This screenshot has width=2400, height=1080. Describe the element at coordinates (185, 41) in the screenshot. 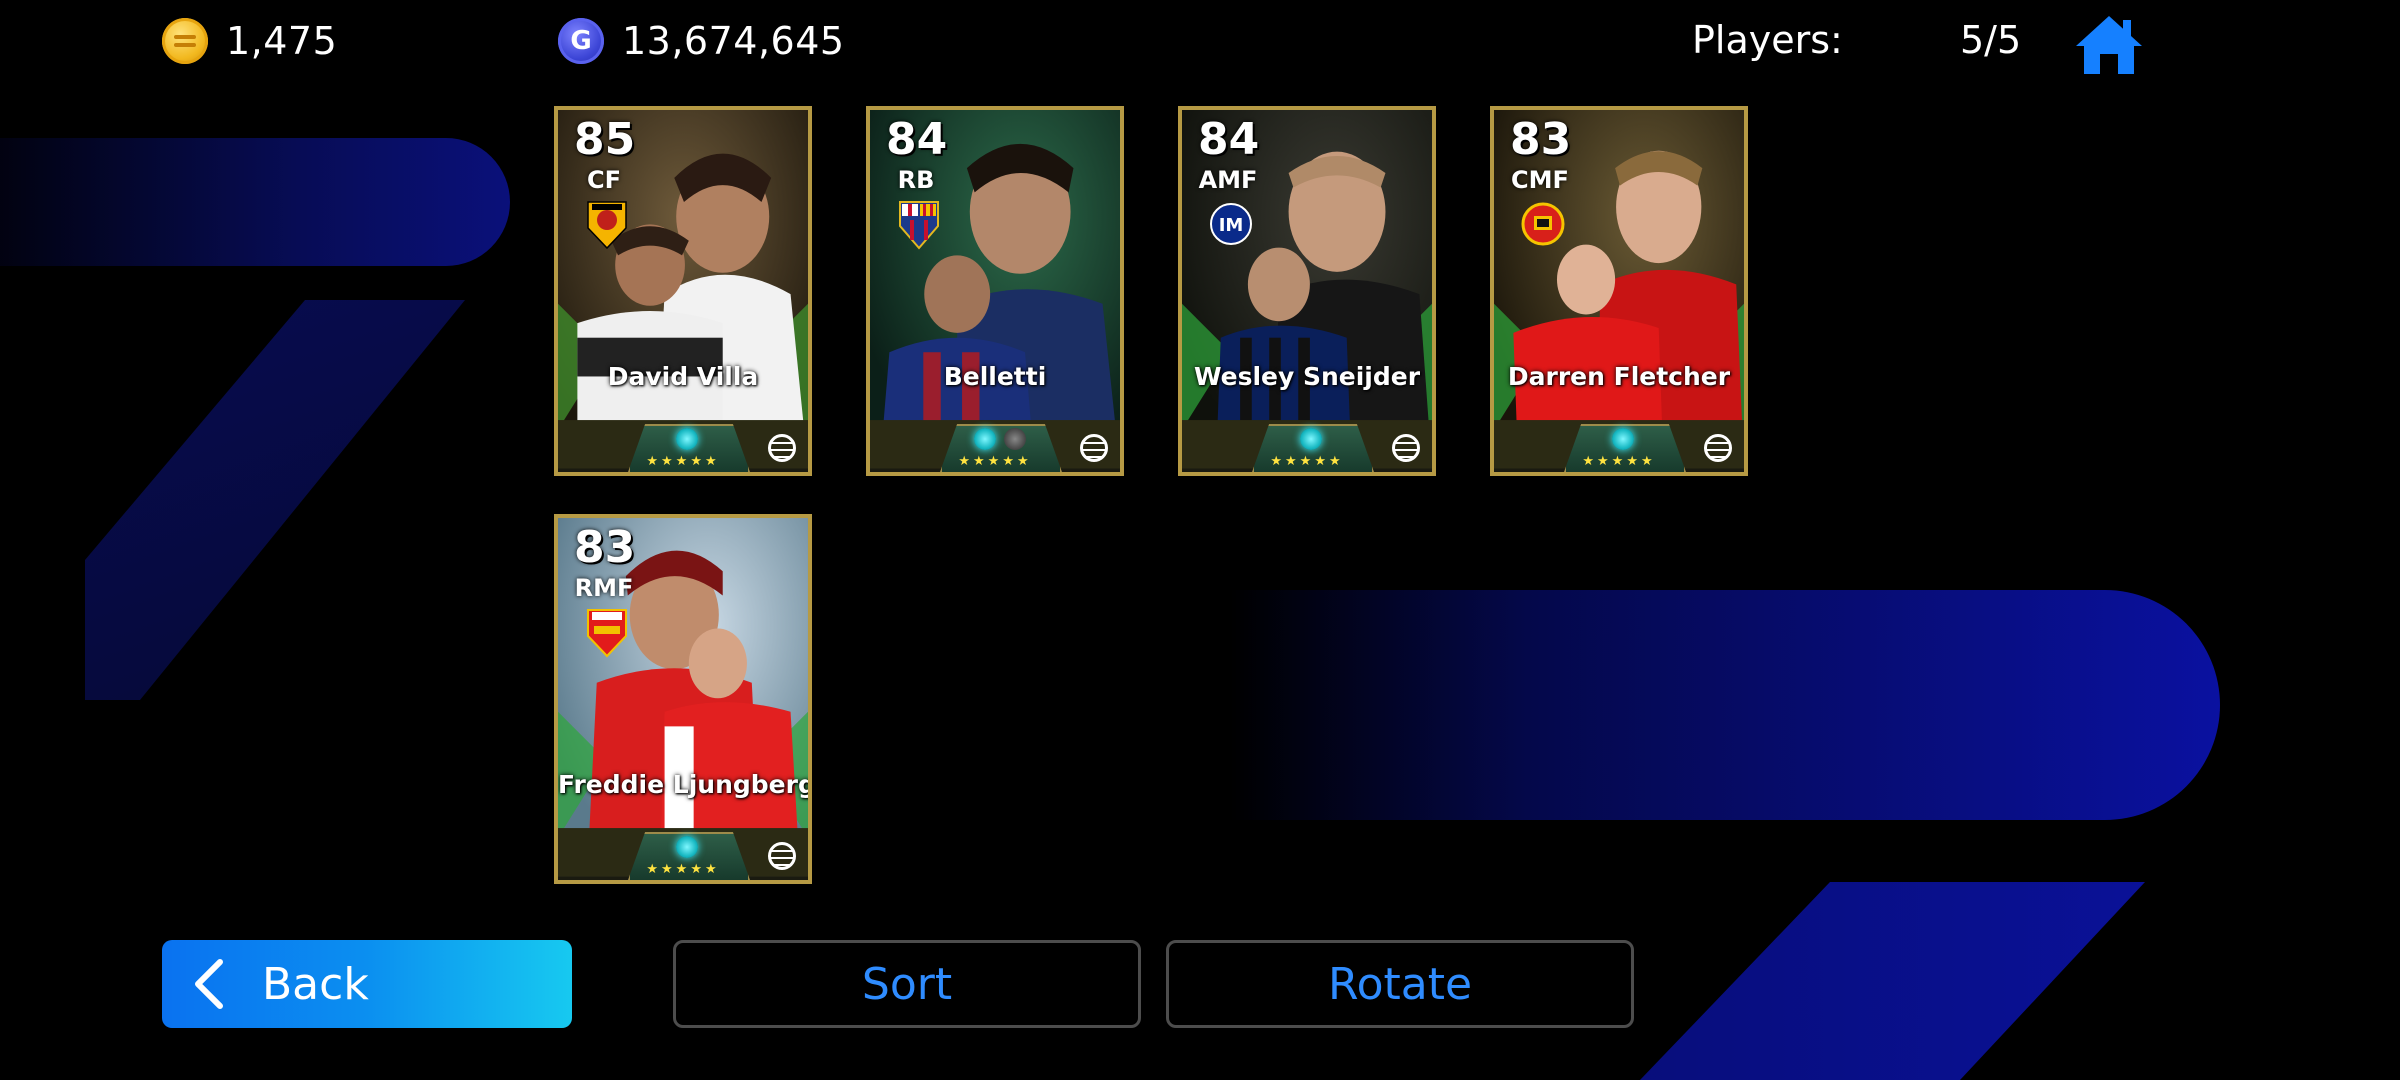

I see `efootball-coin-icon` at that location.